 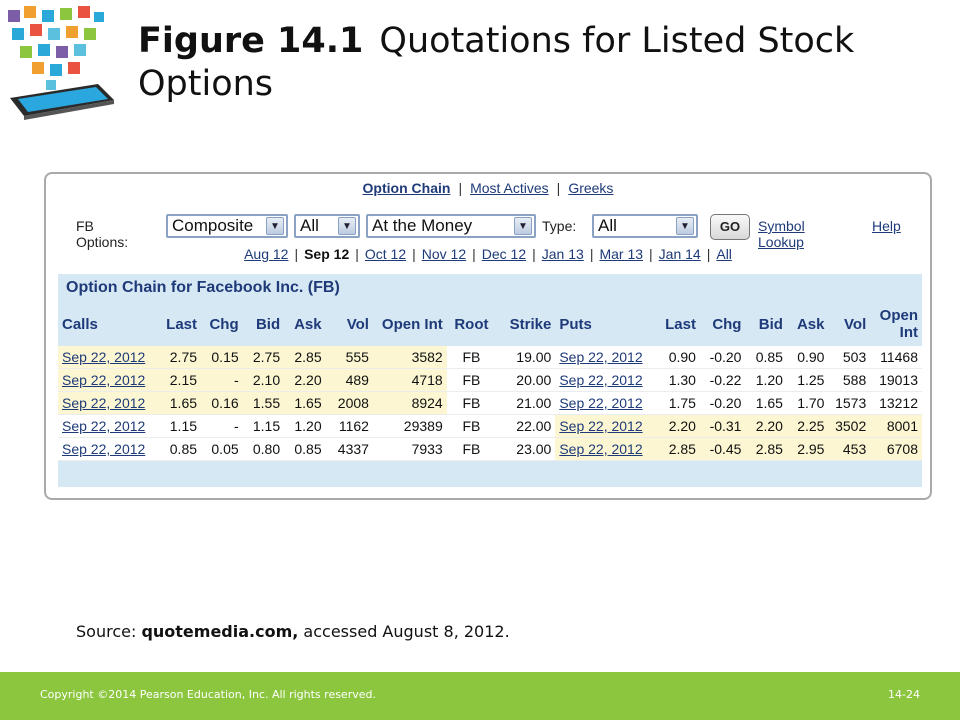 I want to click on table-cell: 3582, so click(x=409, y=357).